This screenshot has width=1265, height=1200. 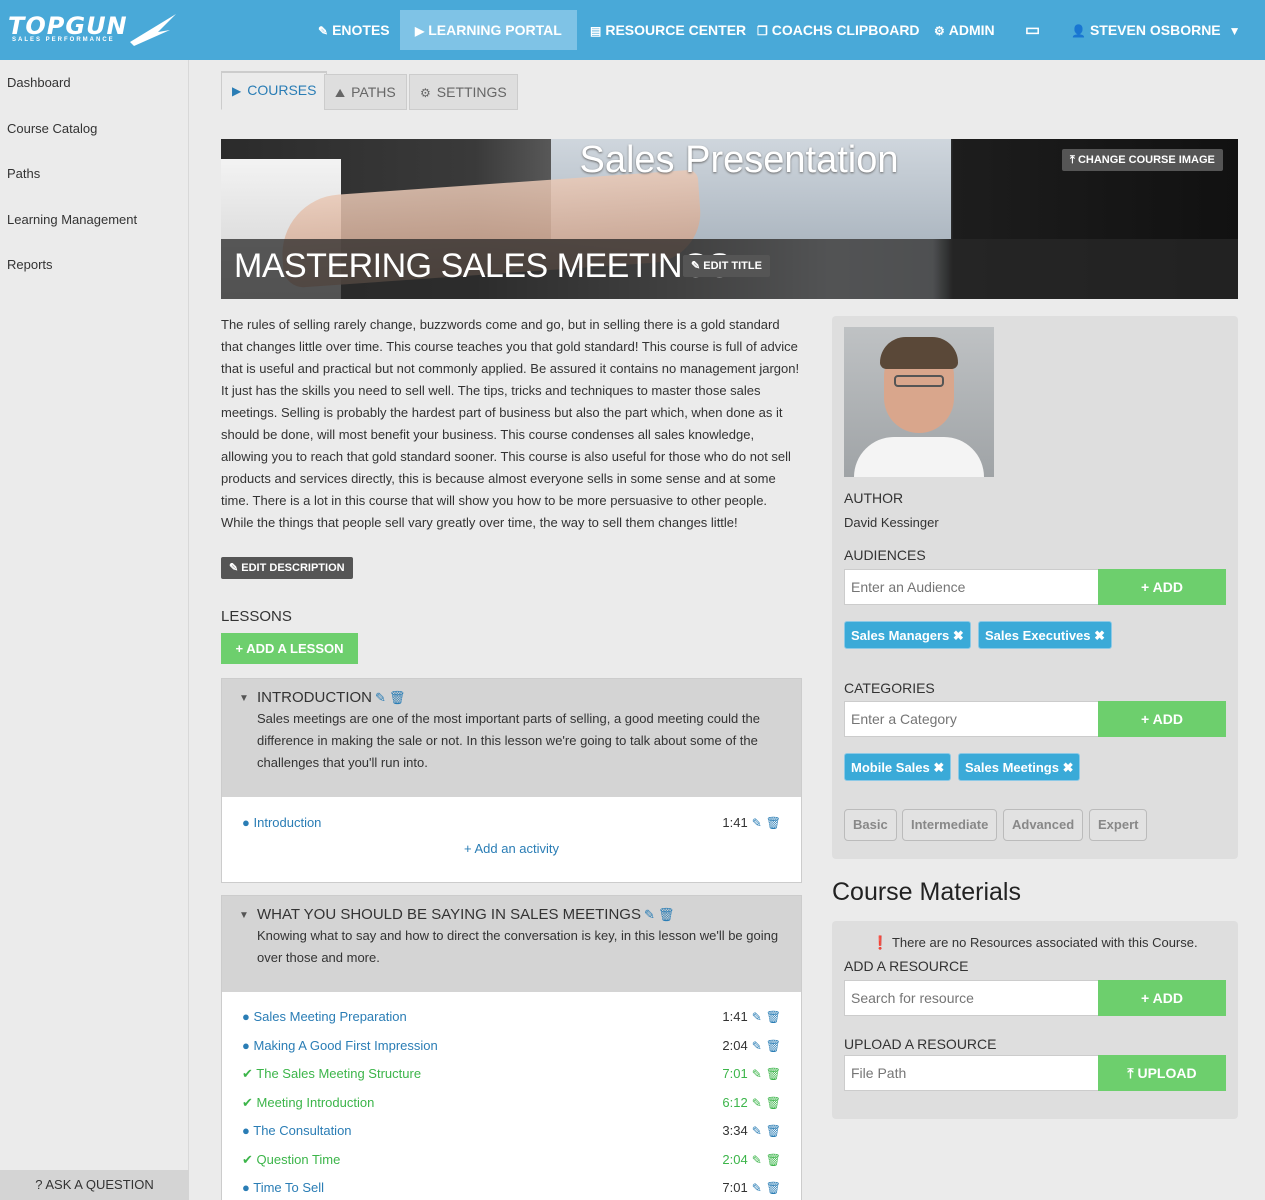 I want to click on lesson-title-row: INTRODUCTION ✎ 🗑, so click(x=520, y=697).